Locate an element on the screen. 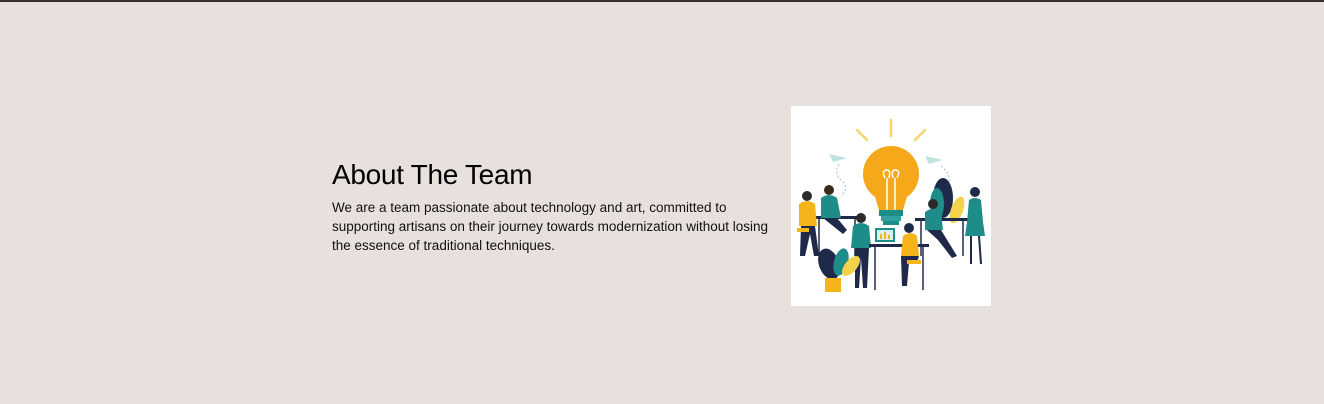 Image resolution: width=1324 pixels, height=404 pixels. about-title: About The Team is located at coordinates (432, 174).